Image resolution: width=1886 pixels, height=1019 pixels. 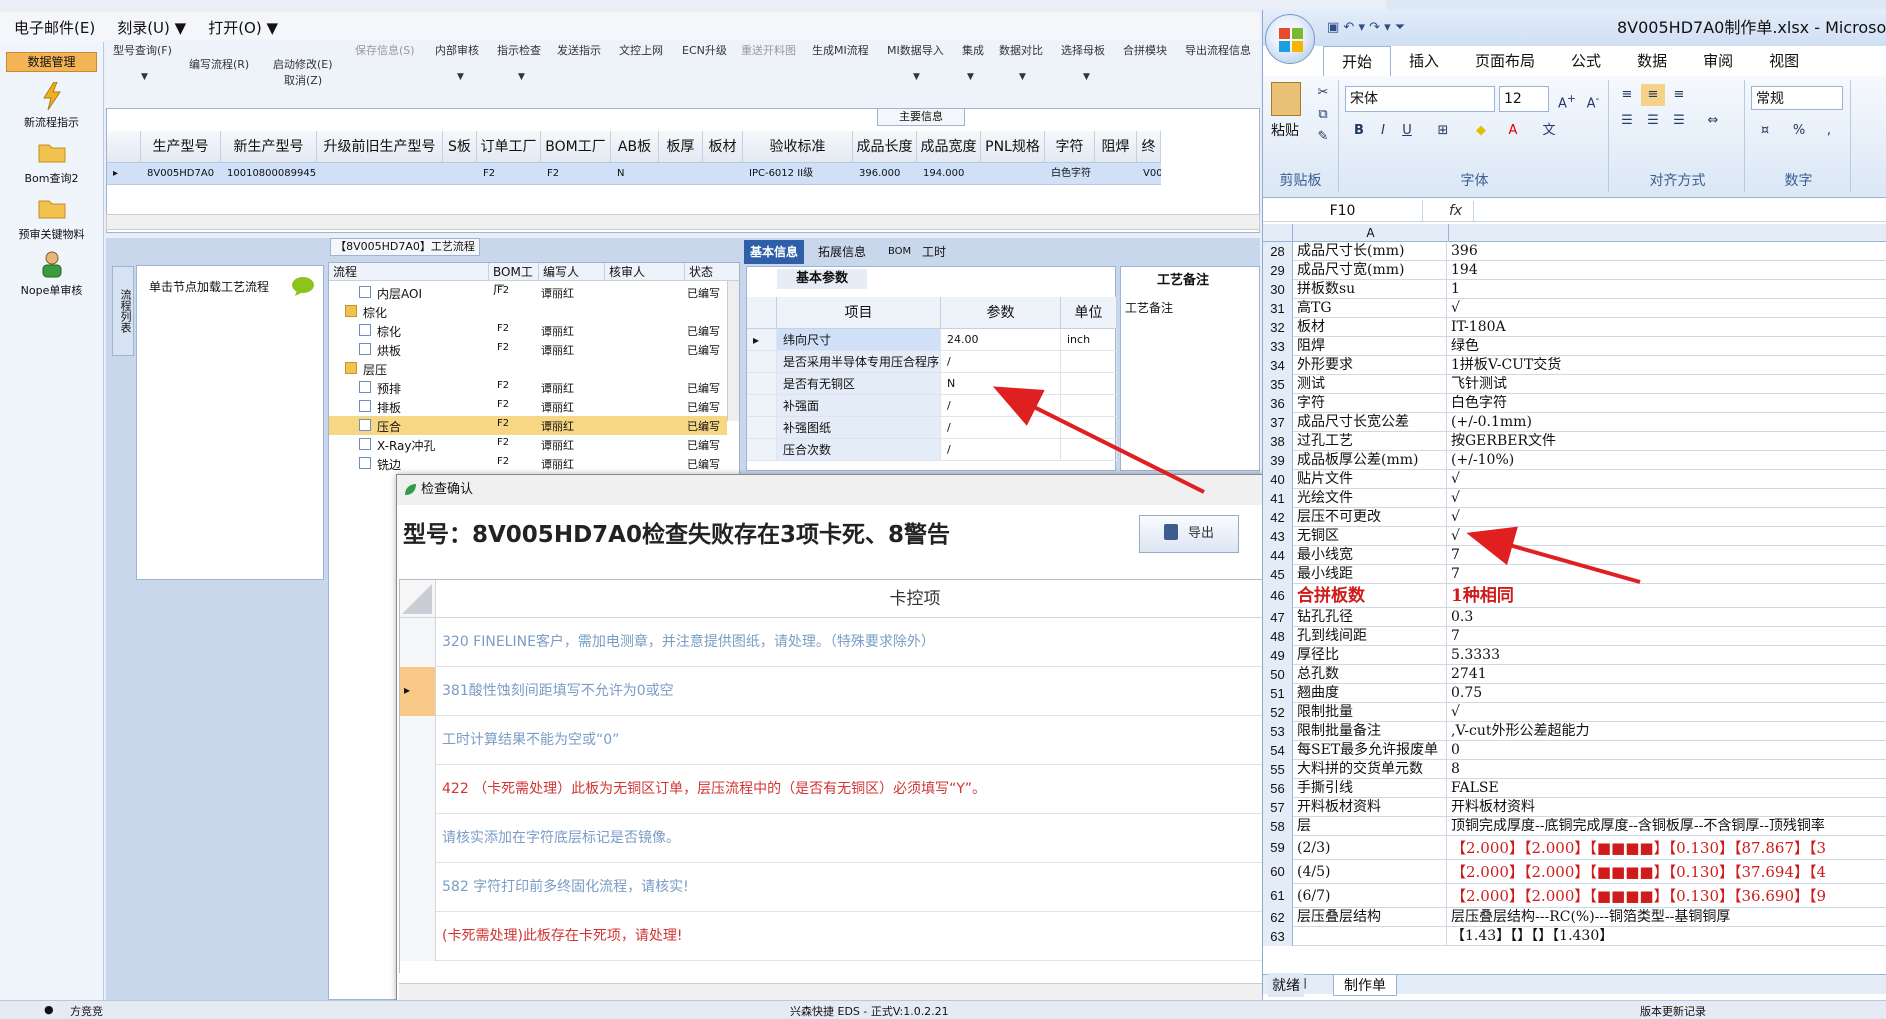 What do you see at coordinates (460, 173) in the screenshot?
I see `cell` at bounding box center [460, 173].